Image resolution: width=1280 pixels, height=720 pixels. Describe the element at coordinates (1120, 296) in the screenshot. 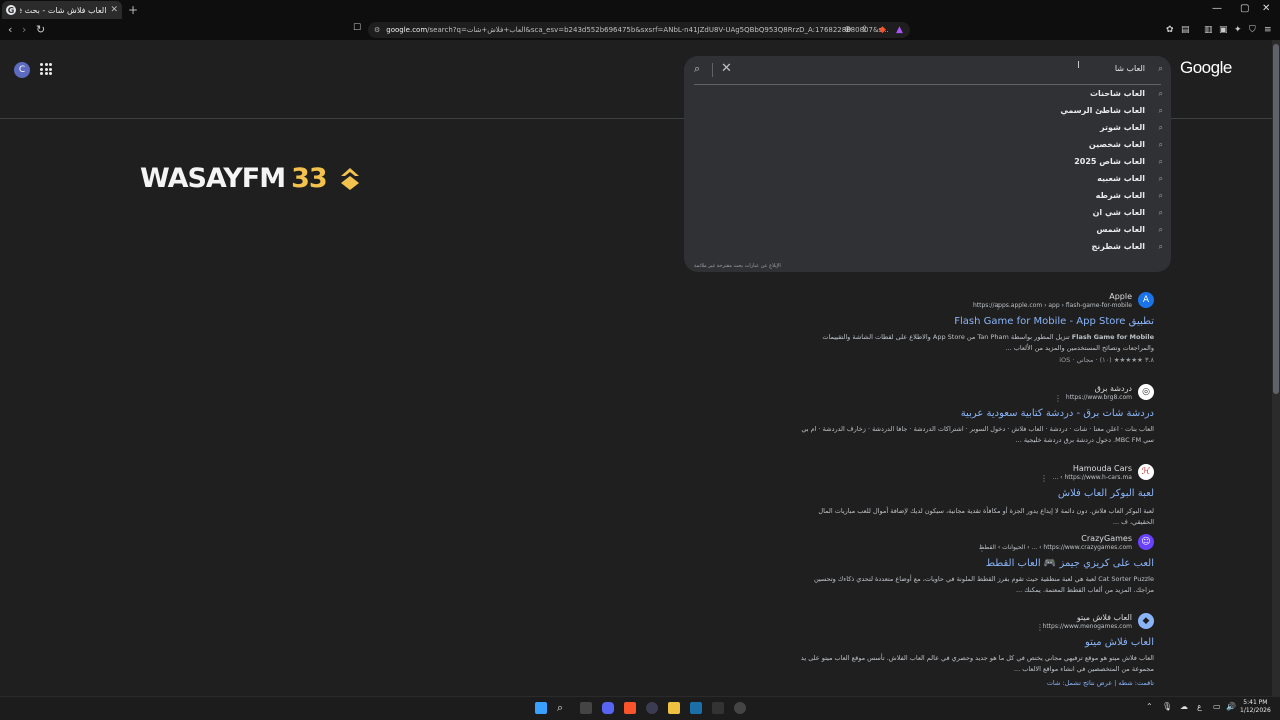

I see `result-site-name: Apple` at that location.